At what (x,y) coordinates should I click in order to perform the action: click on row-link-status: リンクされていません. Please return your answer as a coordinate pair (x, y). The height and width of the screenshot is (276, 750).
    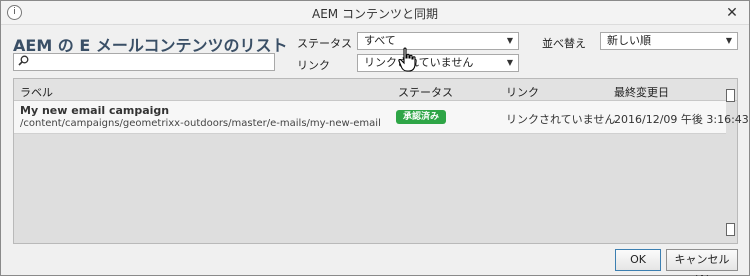
    Looking at the image, I should click on (561, 119).